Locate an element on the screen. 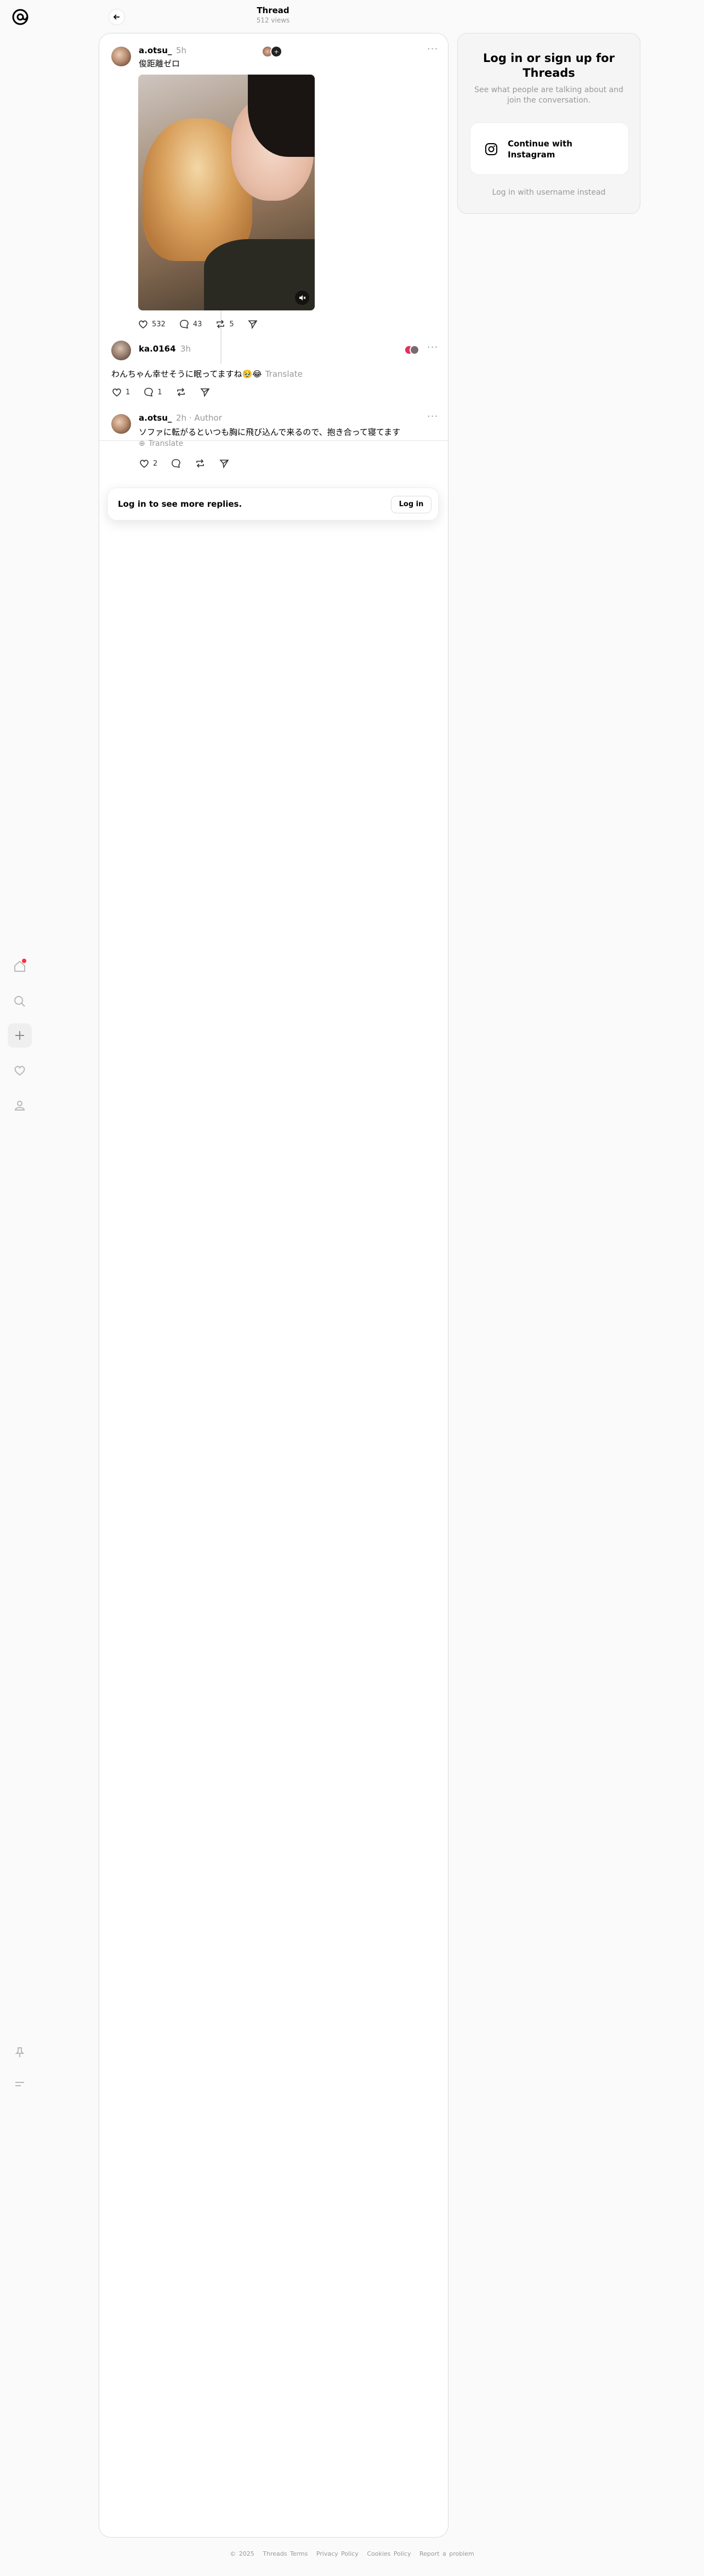  nav-home-button is located at coordinates (20, 966).